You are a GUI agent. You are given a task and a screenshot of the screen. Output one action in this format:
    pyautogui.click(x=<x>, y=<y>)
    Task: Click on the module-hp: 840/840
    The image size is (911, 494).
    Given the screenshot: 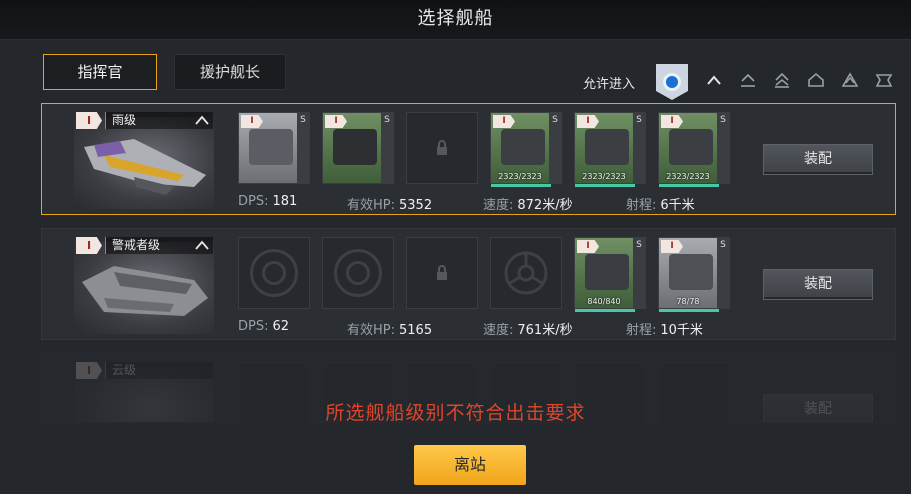 What is the action you would take?
    pyautogui.click(x=604, y=301)
    